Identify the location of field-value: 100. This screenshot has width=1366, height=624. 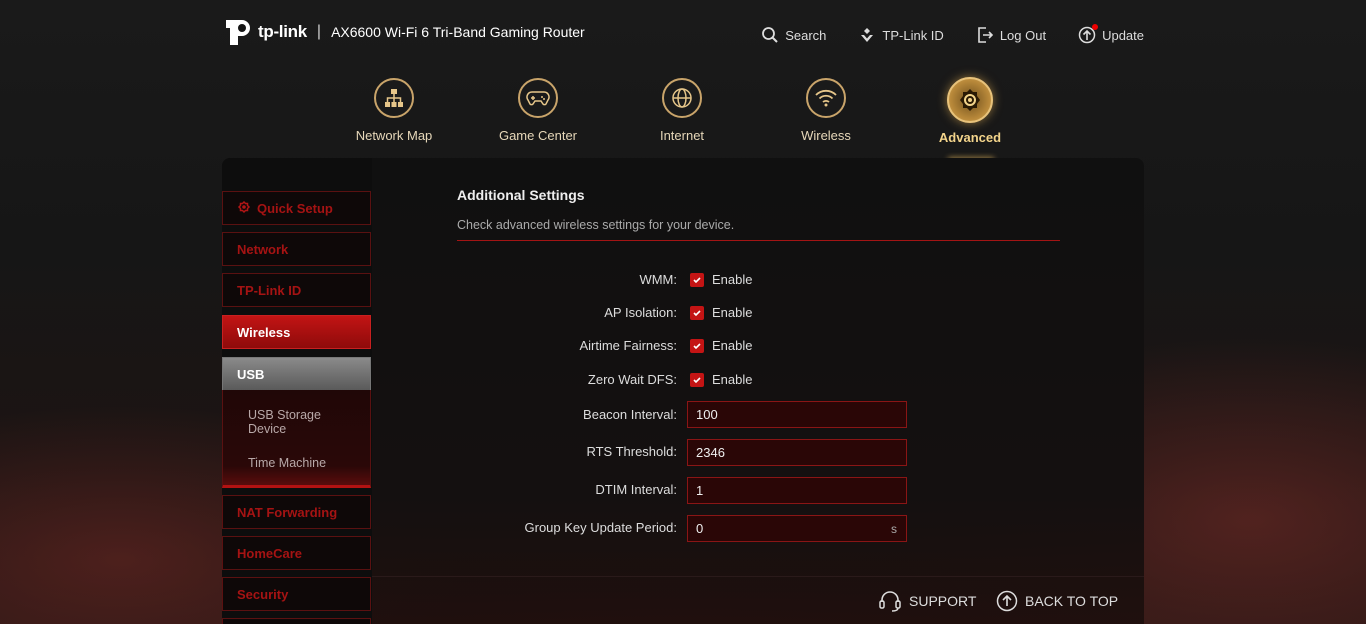
(707, 414).